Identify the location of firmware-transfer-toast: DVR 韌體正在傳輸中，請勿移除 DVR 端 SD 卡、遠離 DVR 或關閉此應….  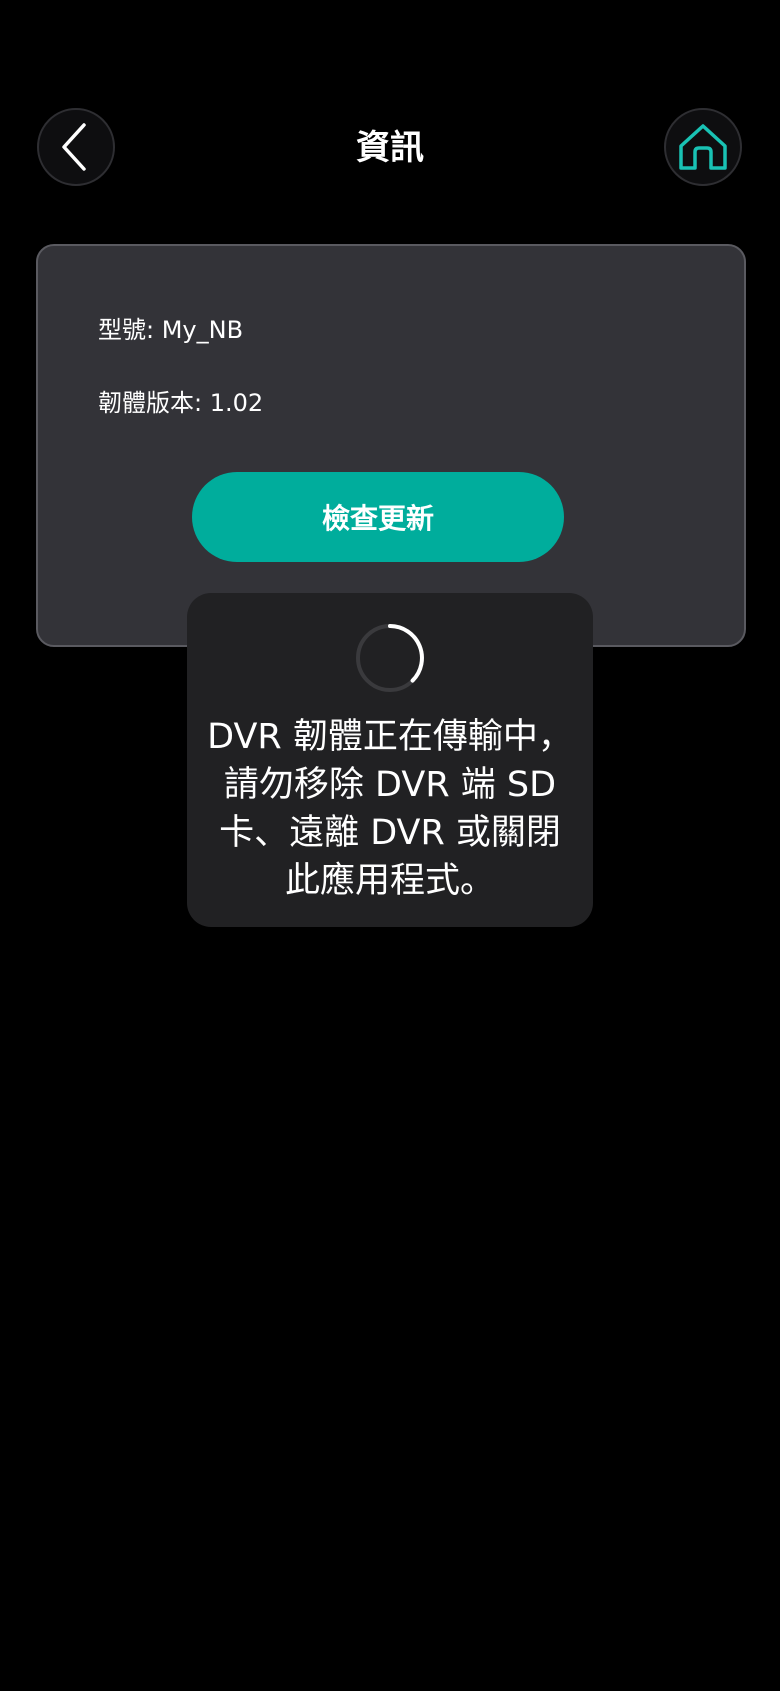
(390, 760).